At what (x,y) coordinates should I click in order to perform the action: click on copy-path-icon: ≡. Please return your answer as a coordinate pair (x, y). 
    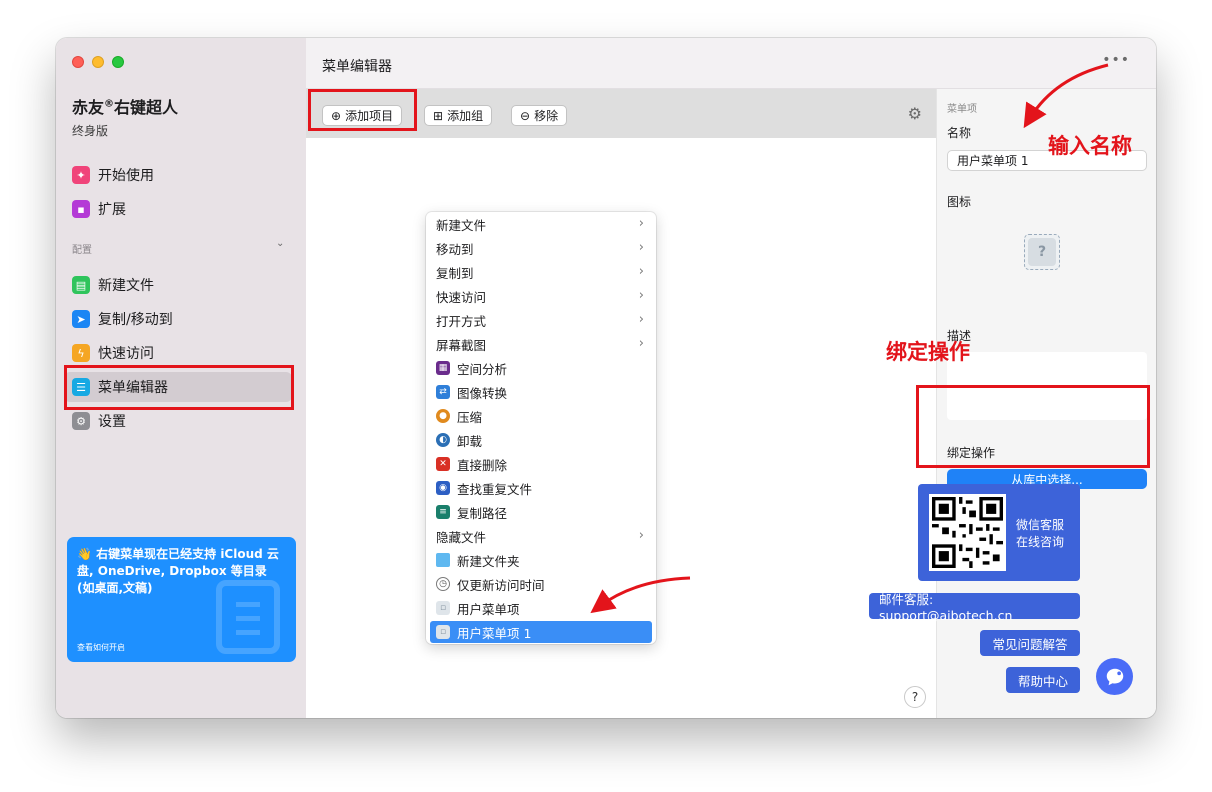
    Looking at the image, I should click on (443, 512).